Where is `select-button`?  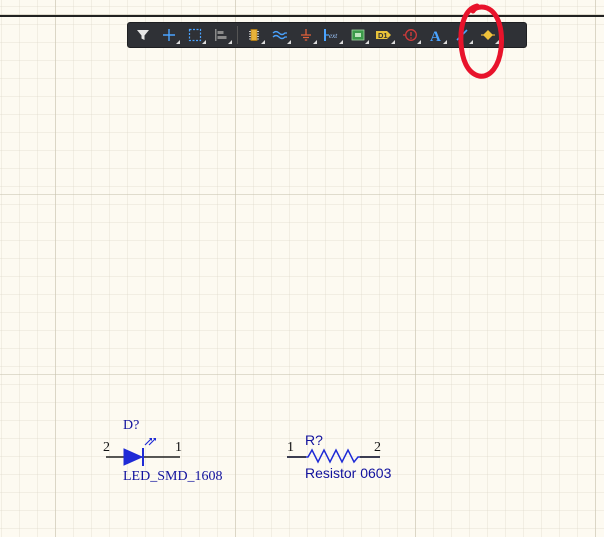 select-button is located at coordinates (195, 35).